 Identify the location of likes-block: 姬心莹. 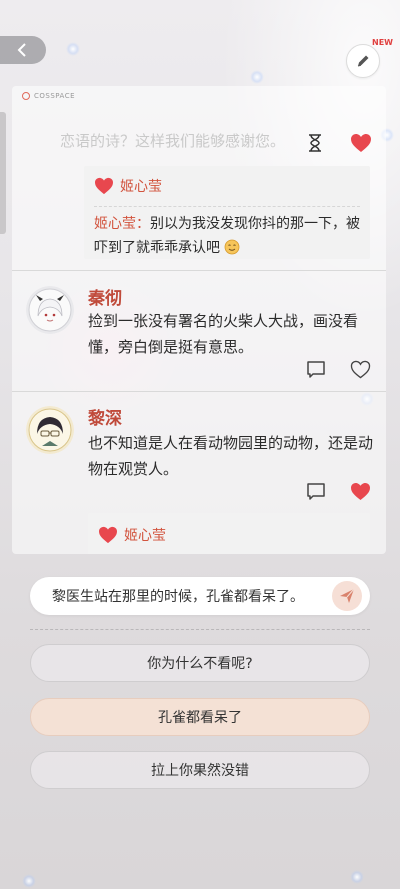
(229, 533).